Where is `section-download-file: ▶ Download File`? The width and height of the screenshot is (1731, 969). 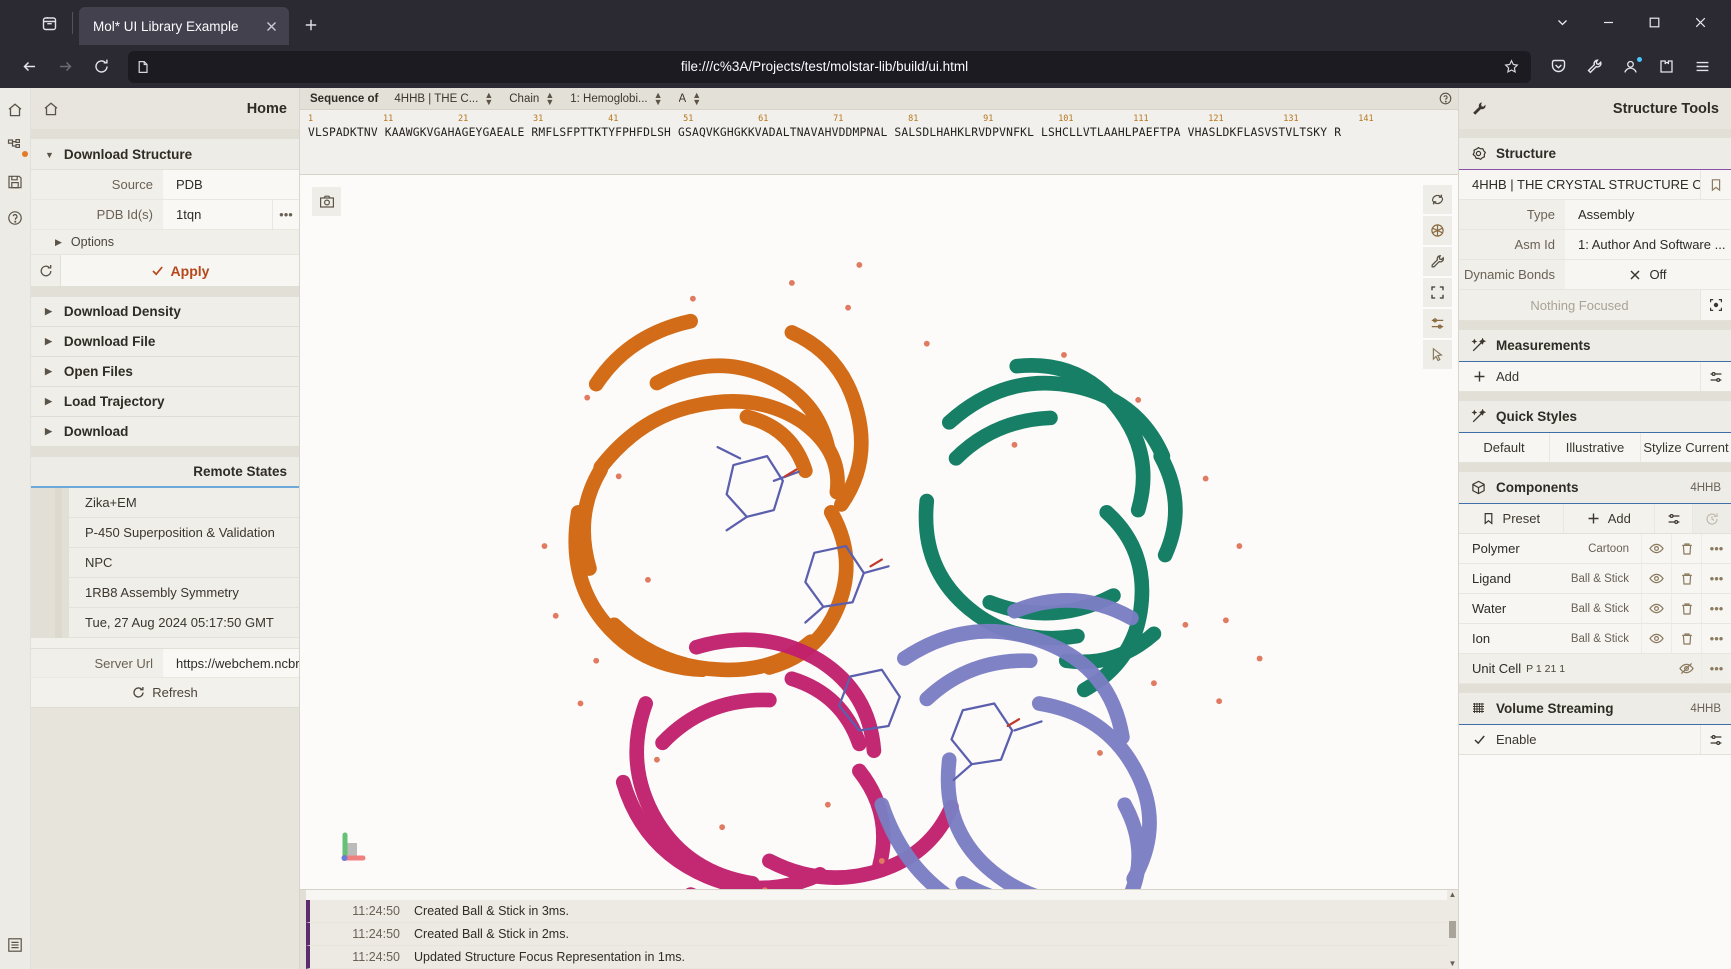
section-download-file: ▶ Download File is located at coordinates (165, 342).